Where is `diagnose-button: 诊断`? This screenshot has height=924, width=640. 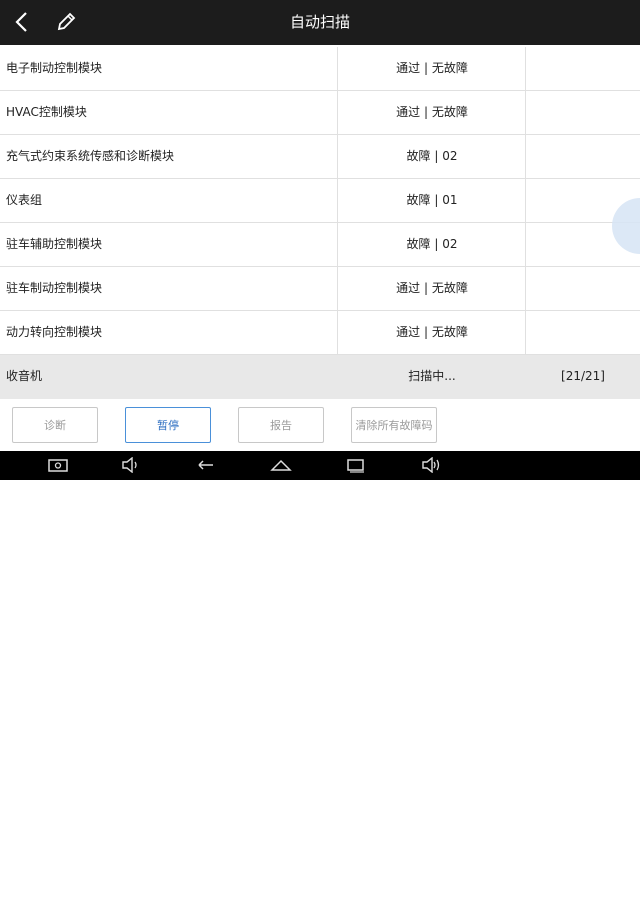
diagnose-button: 诊断 is located at coordinates (55, 425).